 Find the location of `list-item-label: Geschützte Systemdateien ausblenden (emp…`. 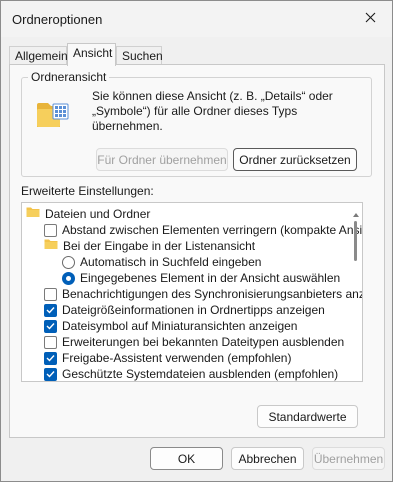

list-item-label: Geschützte Systemdateien ausblenden (emp… is located at coordinates (200, 374).